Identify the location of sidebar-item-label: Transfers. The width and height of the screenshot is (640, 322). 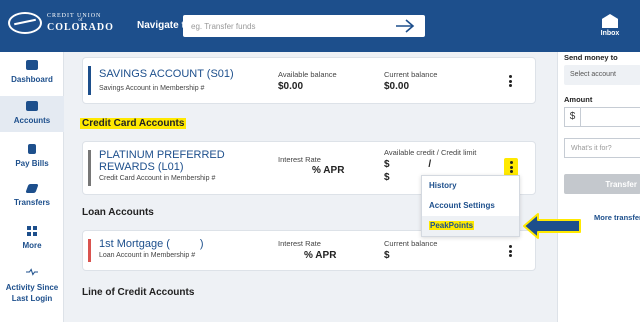
(32, 202).